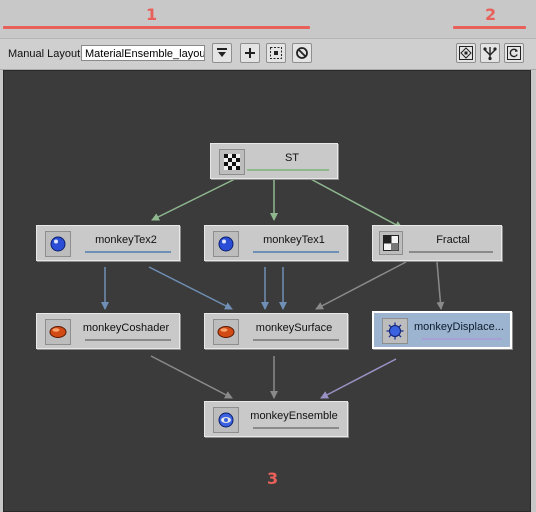  Describe the element at coordinates (491, 14) in the screenshot. I see `annotation-2: 2` at that location.